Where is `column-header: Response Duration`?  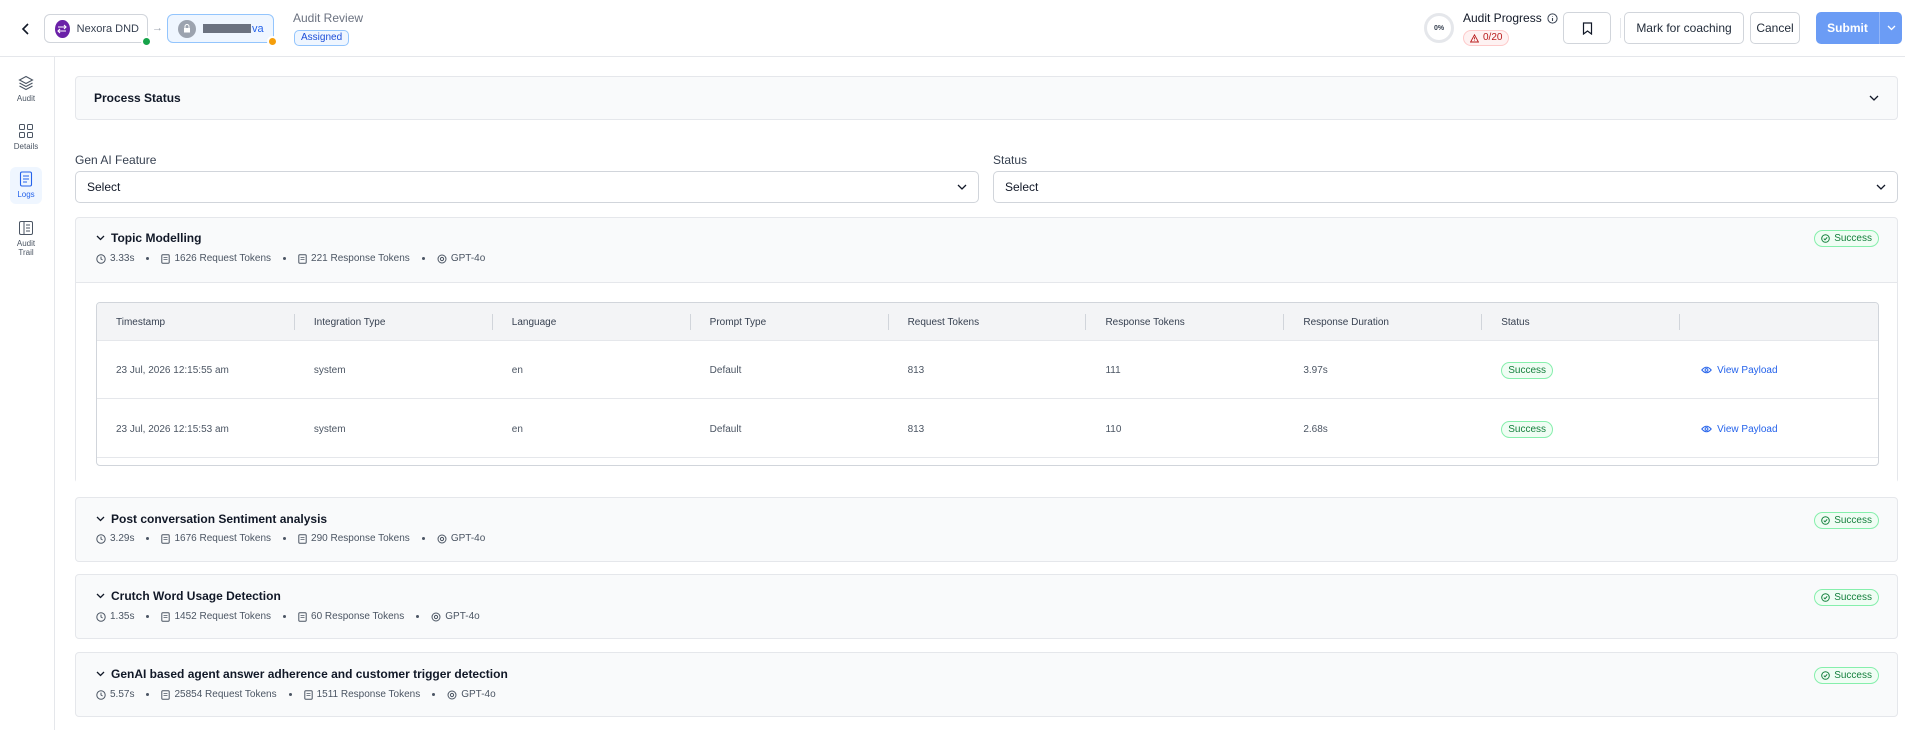
column-header: Response Duration is located at coordinates (1383, 322).